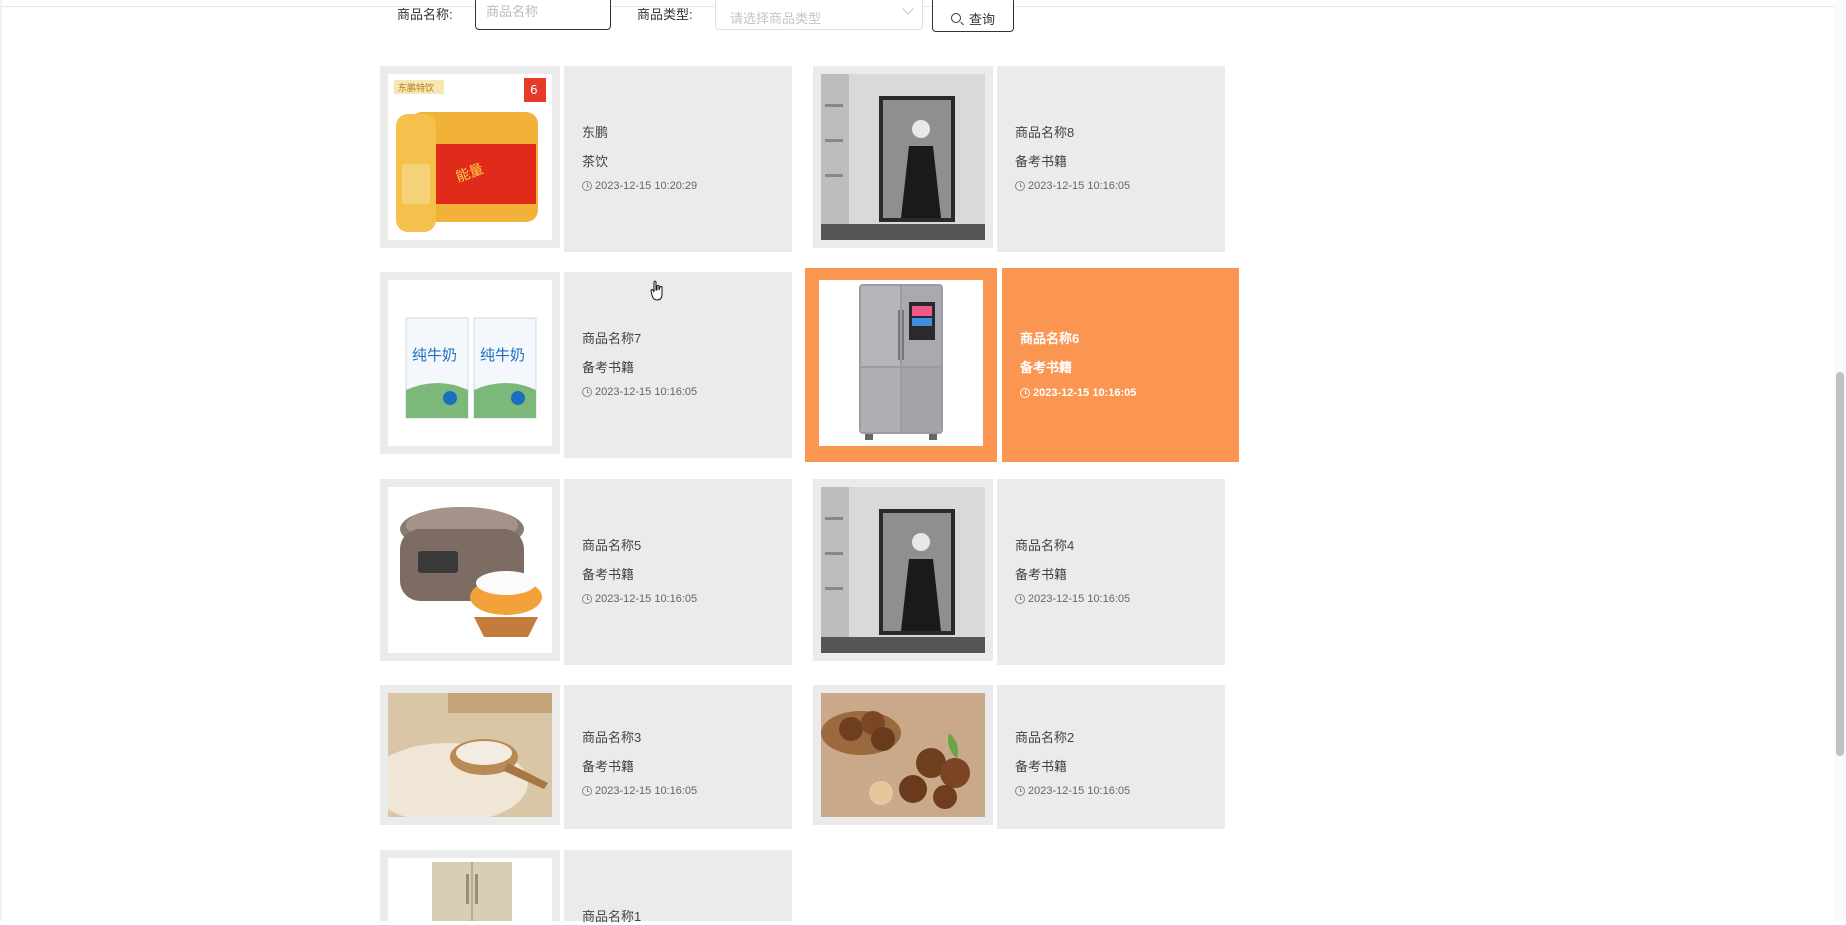  Describe the element at coordinates (611, 736) in the screenshot. I see `product-name: 商品名称3` at that location.